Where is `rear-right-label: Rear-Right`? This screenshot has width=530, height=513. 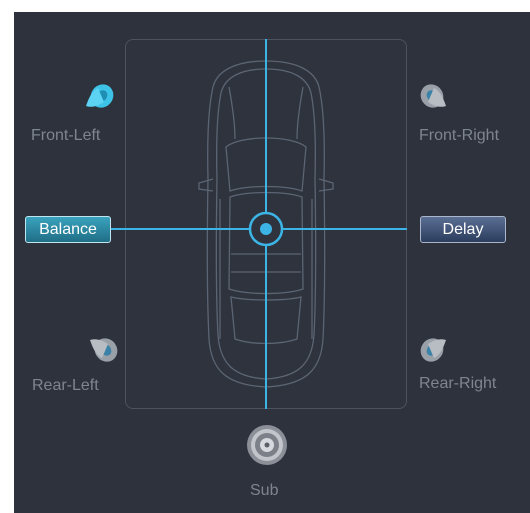 rear-right-label: Rear-Right is located at coordinates (458, 383).